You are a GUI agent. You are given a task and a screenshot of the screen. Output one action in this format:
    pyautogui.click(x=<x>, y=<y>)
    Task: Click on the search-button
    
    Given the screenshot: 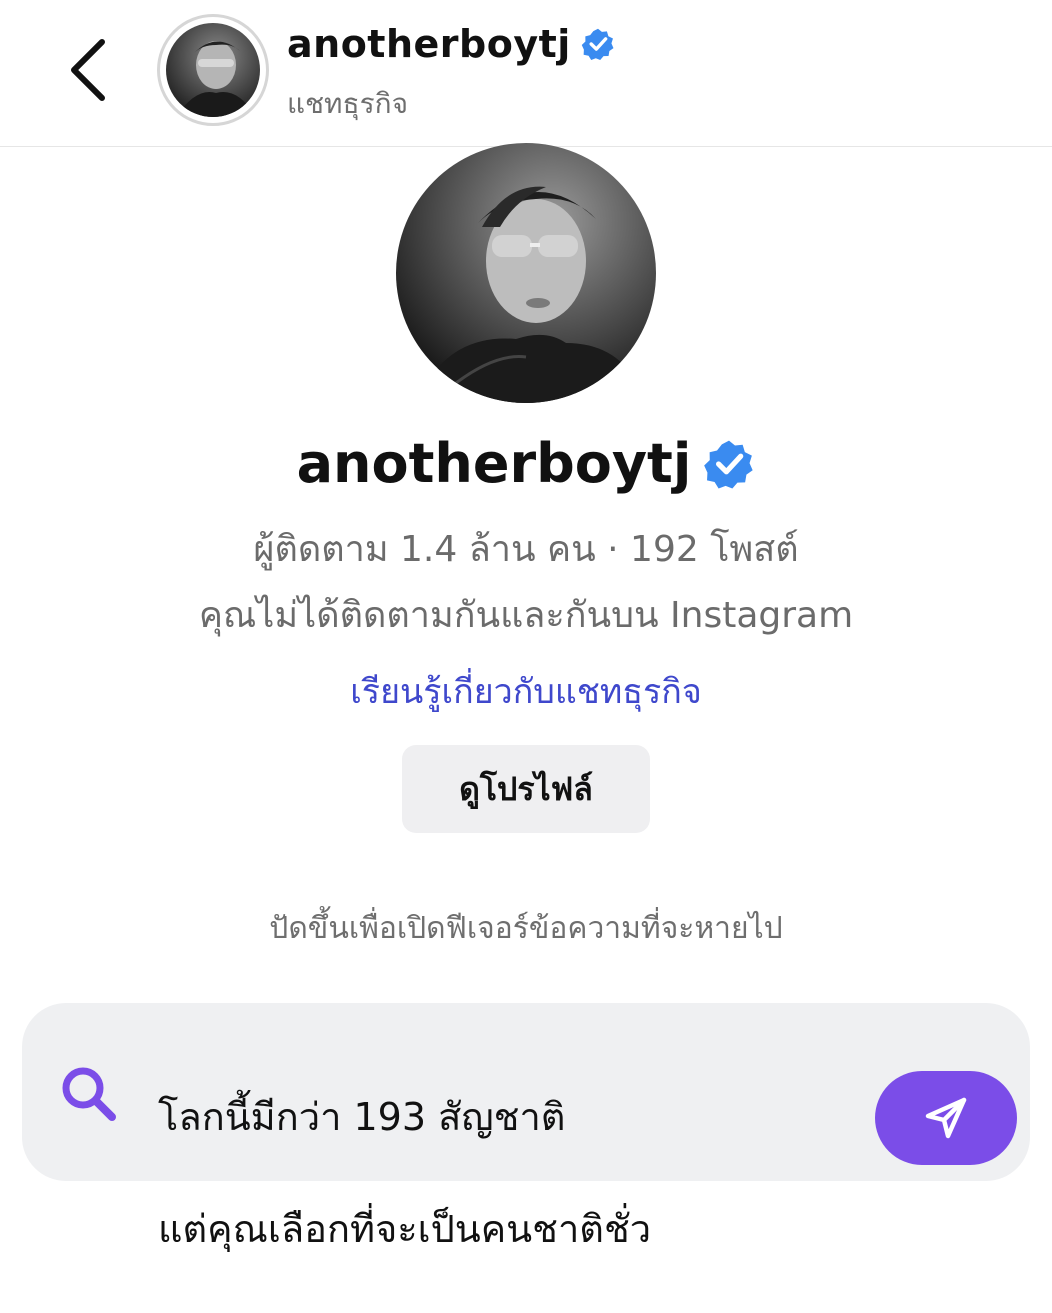 What is the action you would take?
    pyautogui.click(x=89, y=1094)
    